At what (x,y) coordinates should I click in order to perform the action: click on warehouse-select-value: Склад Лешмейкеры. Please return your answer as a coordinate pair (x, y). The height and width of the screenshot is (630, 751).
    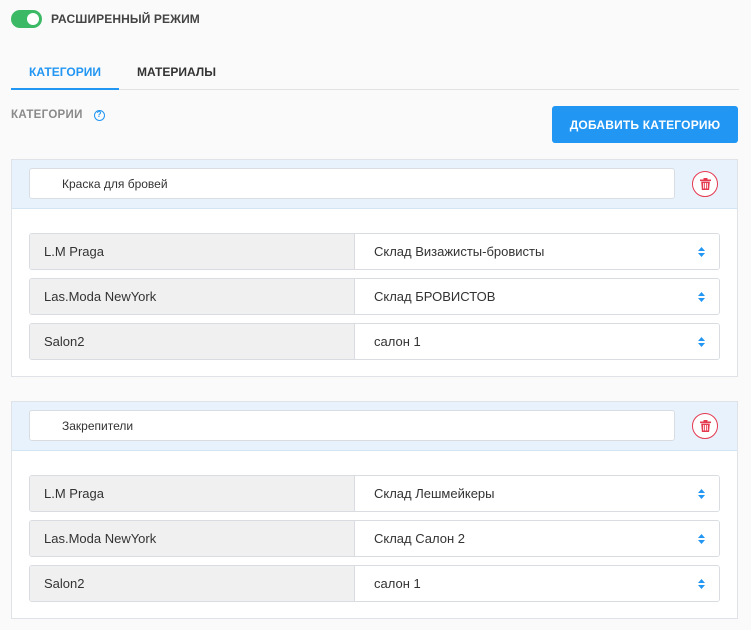
    Looking at the image, I should click on (434, 493).